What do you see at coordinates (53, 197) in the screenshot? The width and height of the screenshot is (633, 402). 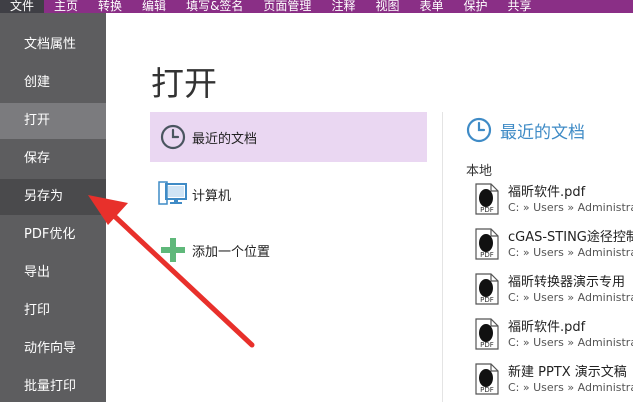 I see `sidebar-item-save-as: 另存为` at bounding box center [53, 197].